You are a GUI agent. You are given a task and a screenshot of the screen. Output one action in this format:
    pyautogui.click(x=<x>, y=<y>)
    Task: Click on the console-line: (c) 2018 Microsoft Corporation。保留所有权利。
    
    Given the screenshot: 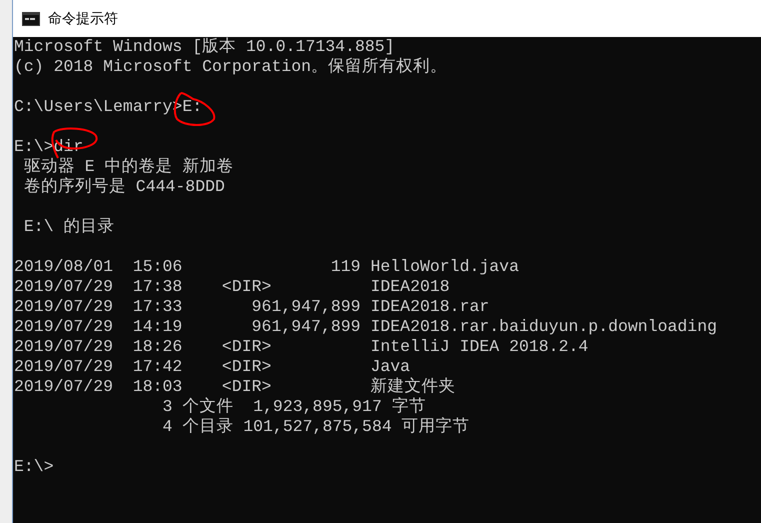 What is the action you would take?
    pyautogui.click(x=231, y=67)
    